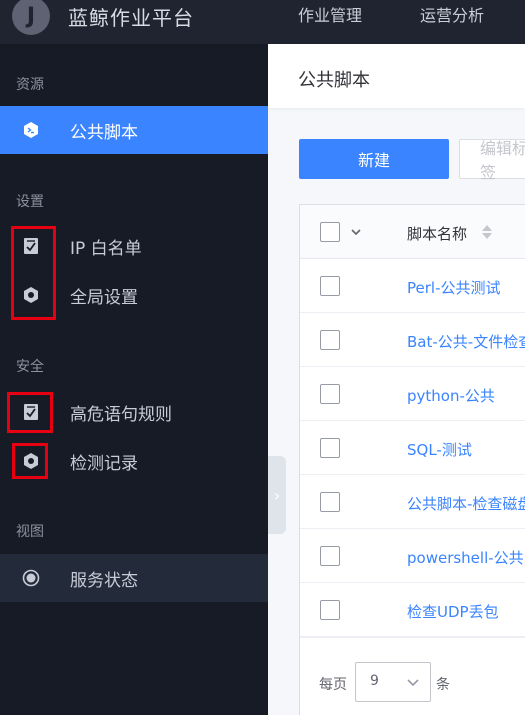 The width and height of the screenshot is (525, 715). Describe the element at coordinates (451, 395) in the screenshot. I see `script-name-link: python-公共` at that location.